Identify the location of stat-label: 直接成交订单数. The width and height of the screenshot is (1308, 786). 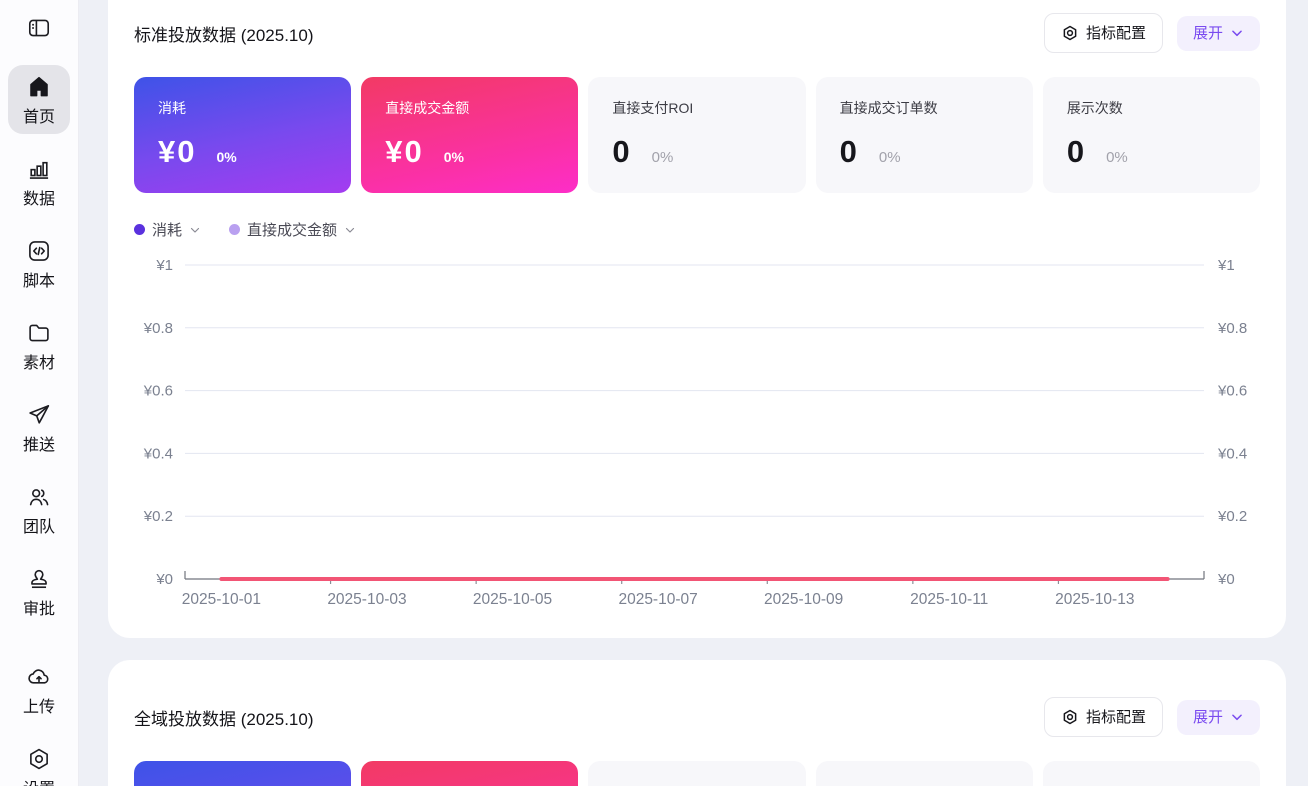
(888, 108).